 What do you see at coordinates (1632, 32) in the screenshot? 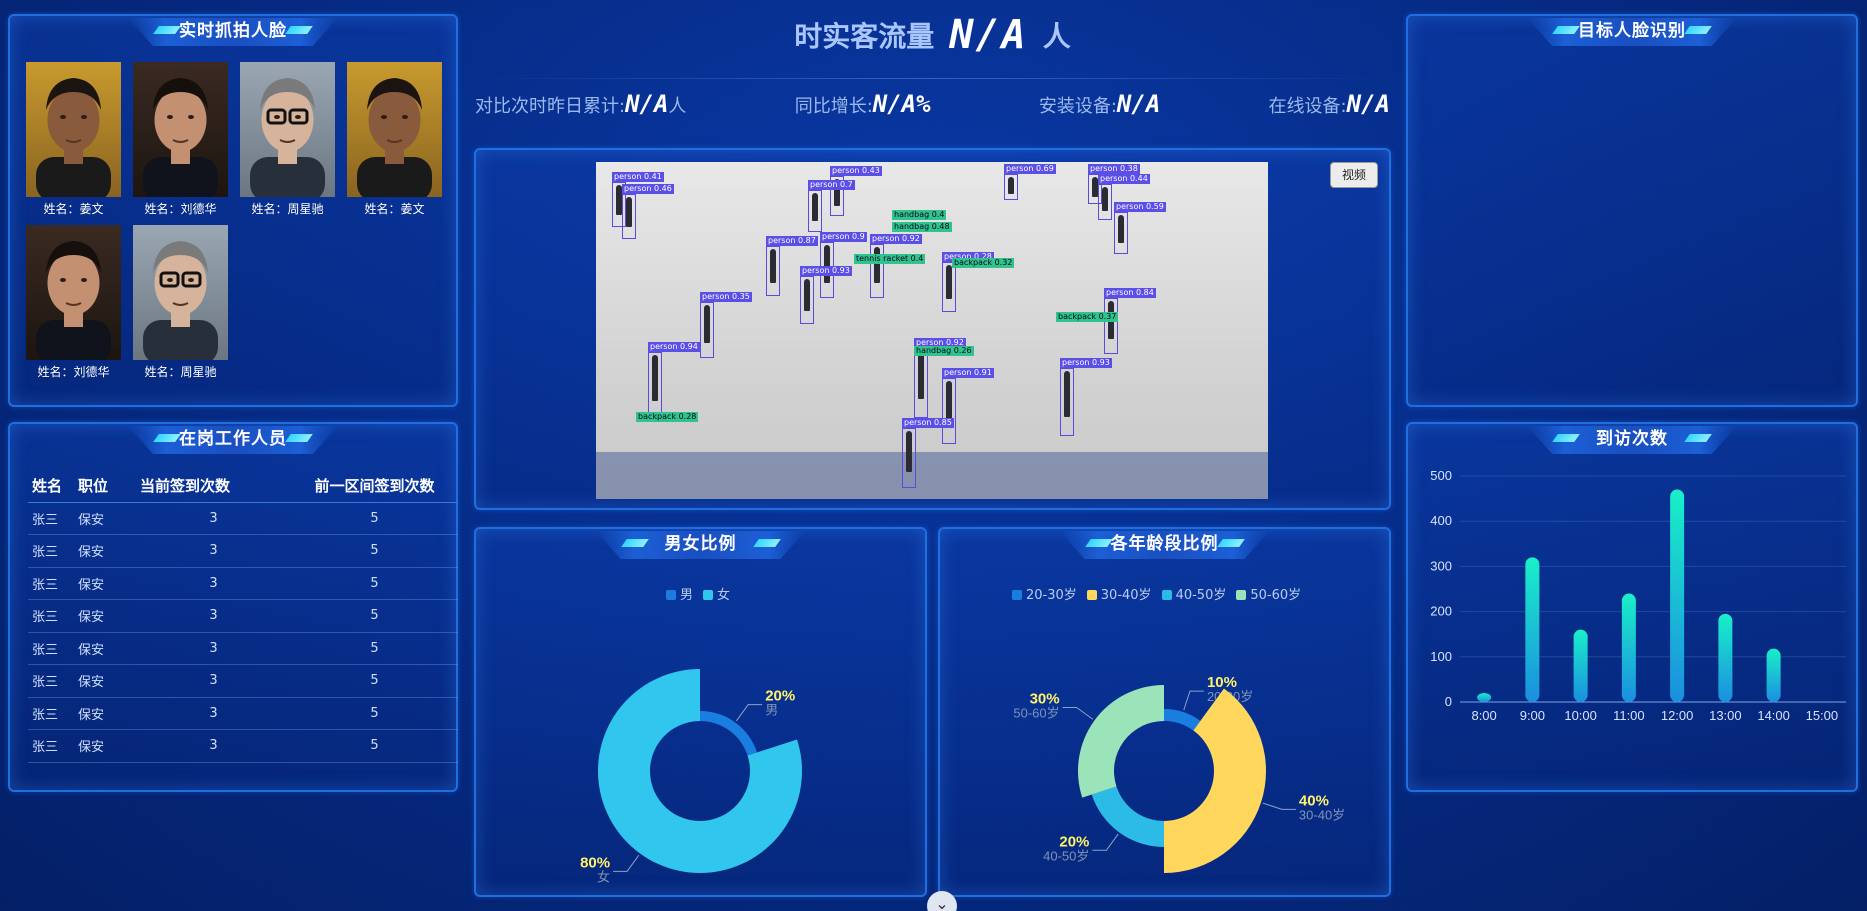
I see `target-face-panel-title: 目标人脸识别` at bounding box center [1632, 32].